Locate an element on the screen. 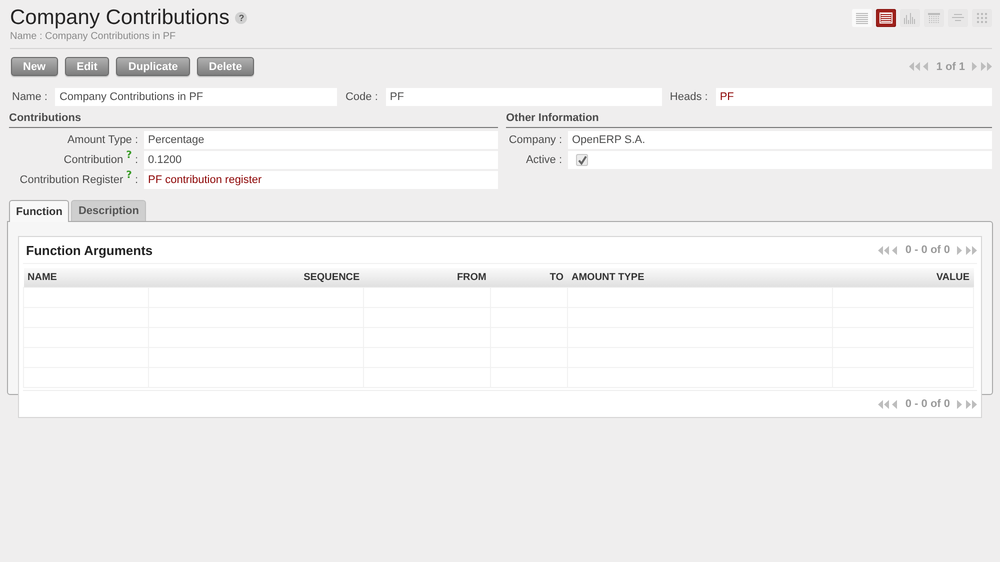 This screenshot has height=562, width=1000. gantt-icon is located at coordinates (958, 18).